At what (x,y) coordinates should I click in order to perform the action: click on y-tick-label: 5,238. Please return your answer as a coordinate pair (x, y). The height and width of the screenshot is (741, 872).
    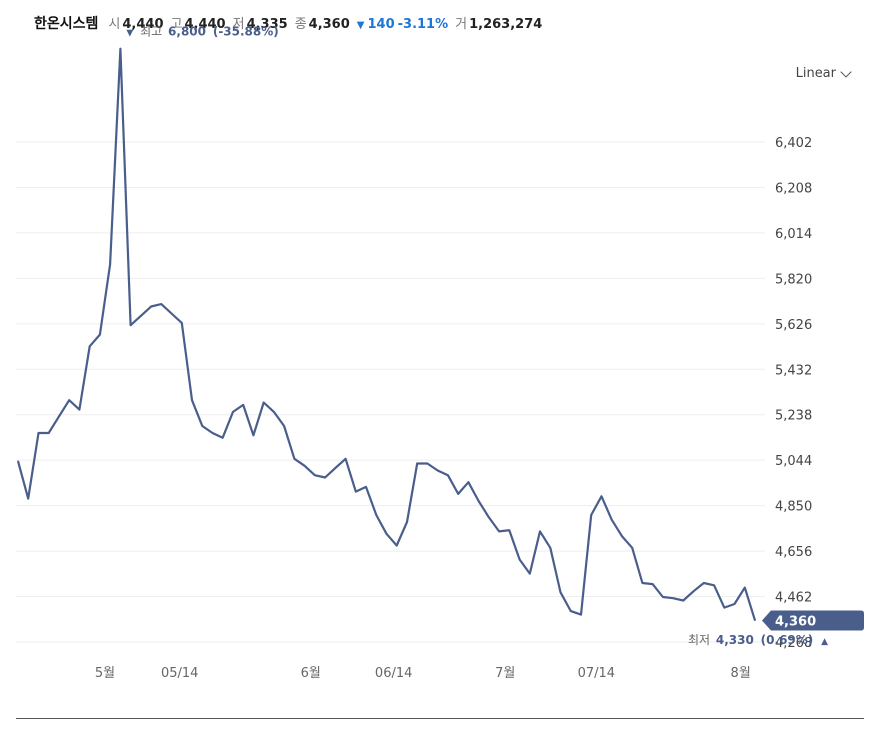
    Looking at the image, I should click on (793, 416).